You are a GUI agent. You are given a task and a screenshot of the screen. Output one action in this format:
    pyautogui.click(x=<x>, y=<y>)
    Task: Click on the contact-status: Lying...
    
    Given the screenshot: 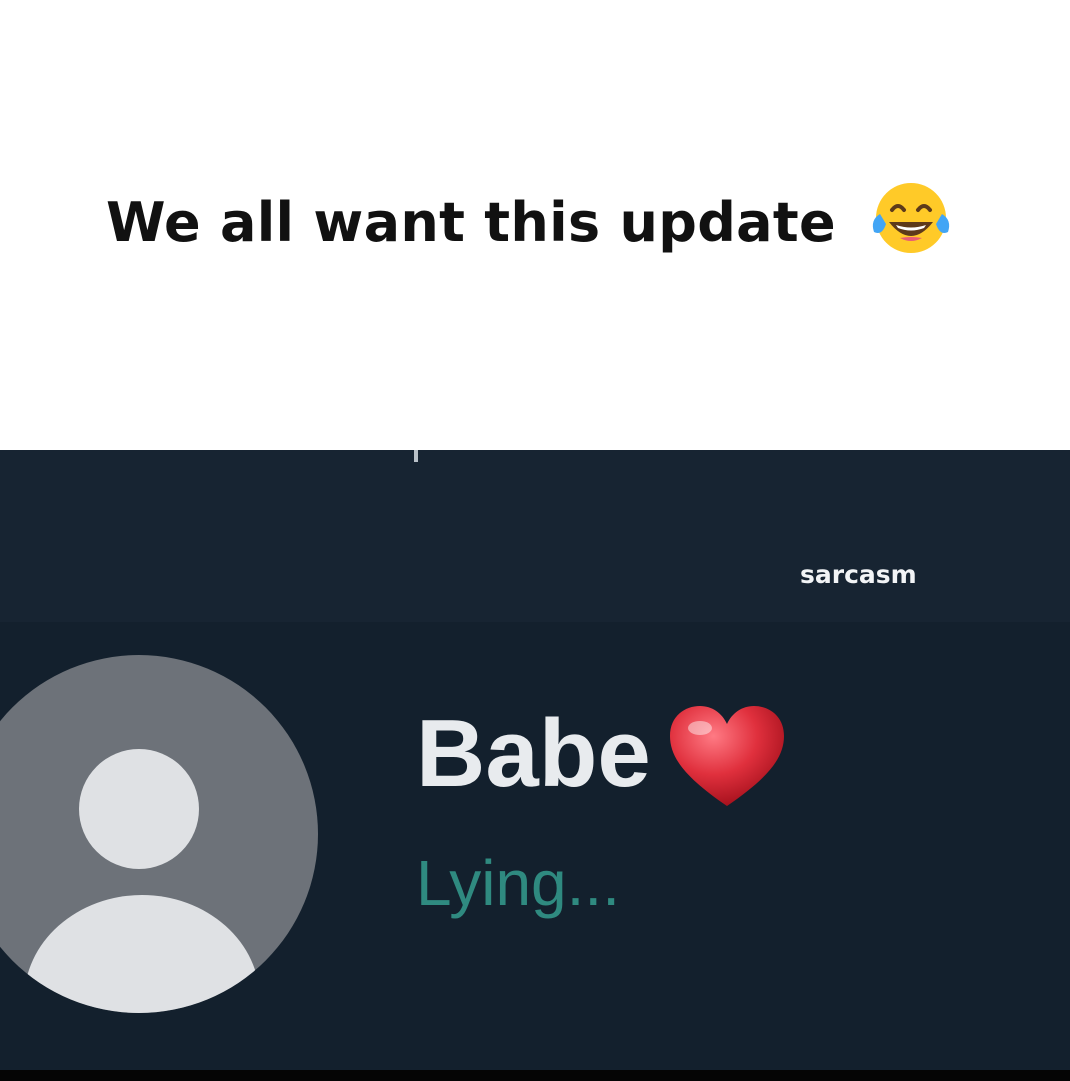 What is the action you would take?
    pyautogui.click(x=518, y=883)
    